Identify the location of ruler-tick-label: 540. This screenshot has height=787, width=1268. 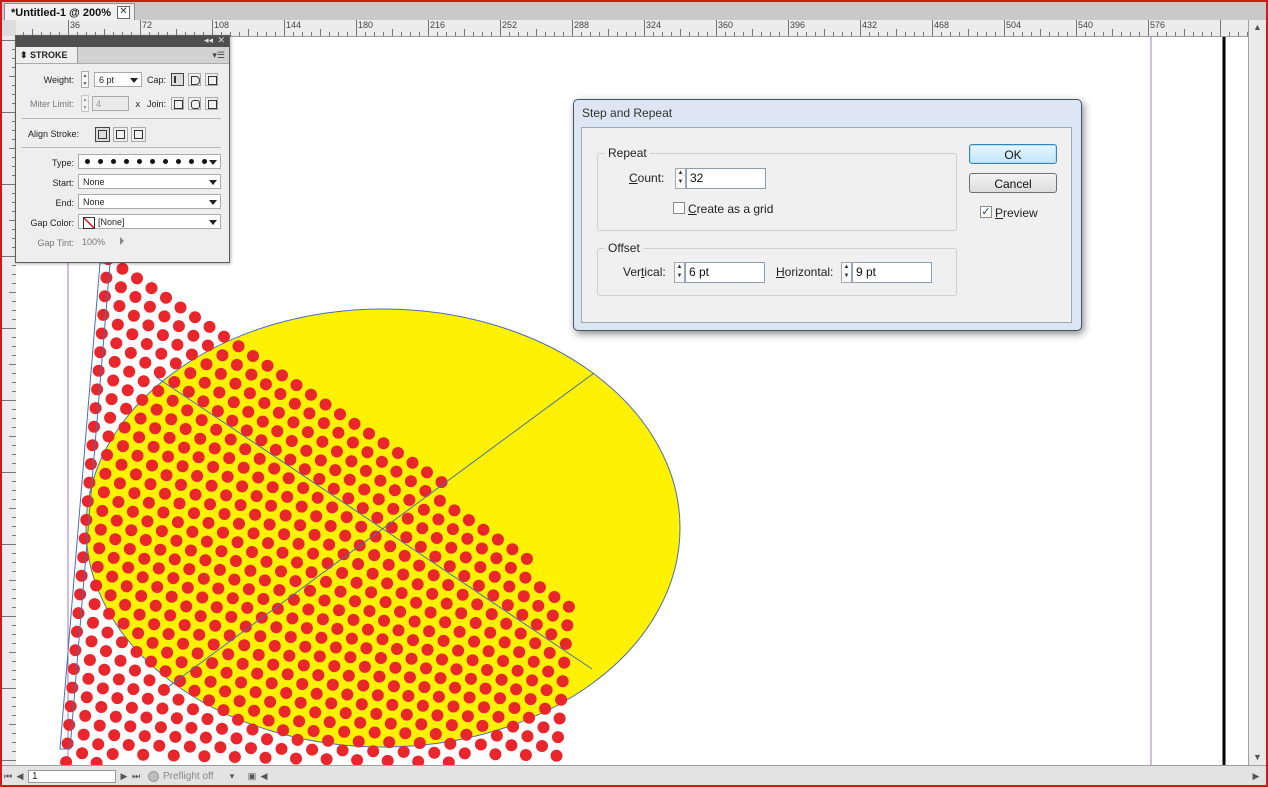
(1086, 25).